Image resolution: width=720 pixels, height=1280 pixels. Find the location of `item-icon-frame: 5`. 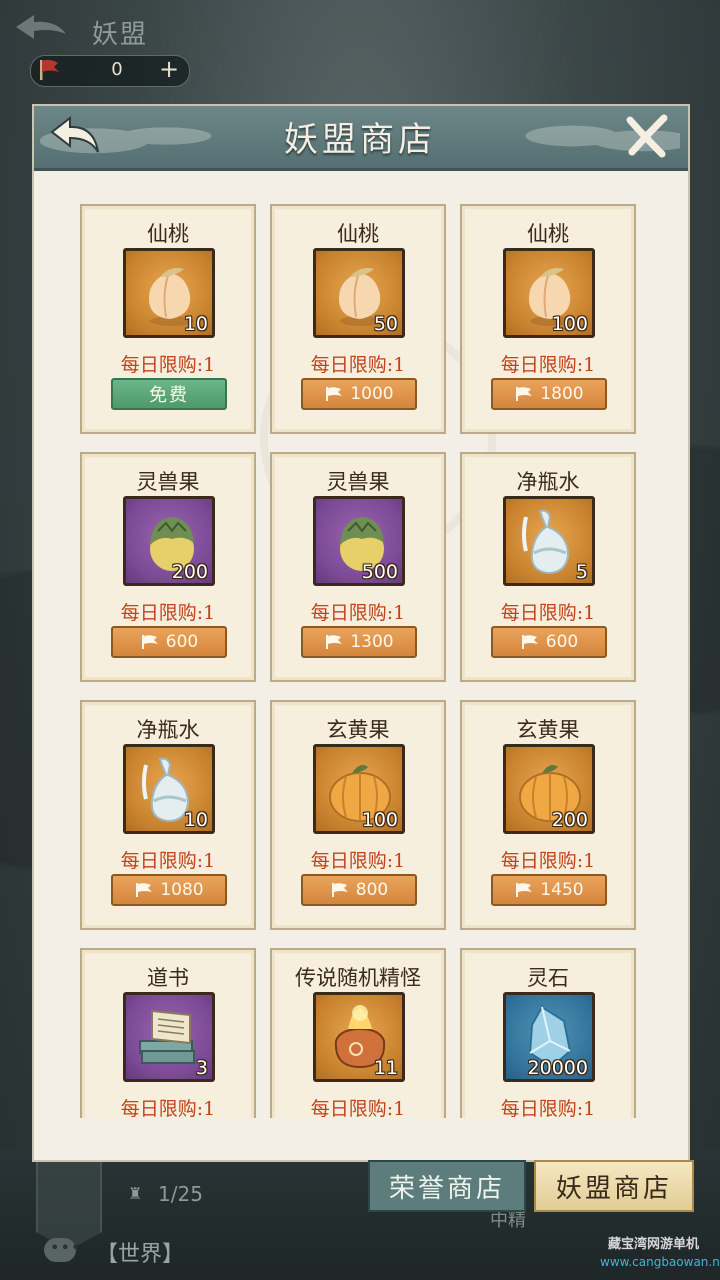

item-icon-frame: 5 is located at coordinates (549, 541).